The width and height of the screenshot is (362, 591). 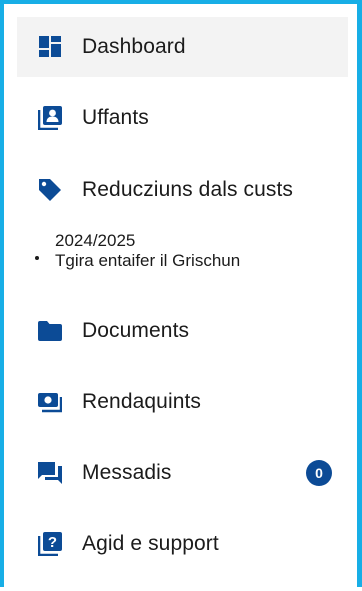 I want to click on unread-count-badge: 0, so click(x=319, y=473).